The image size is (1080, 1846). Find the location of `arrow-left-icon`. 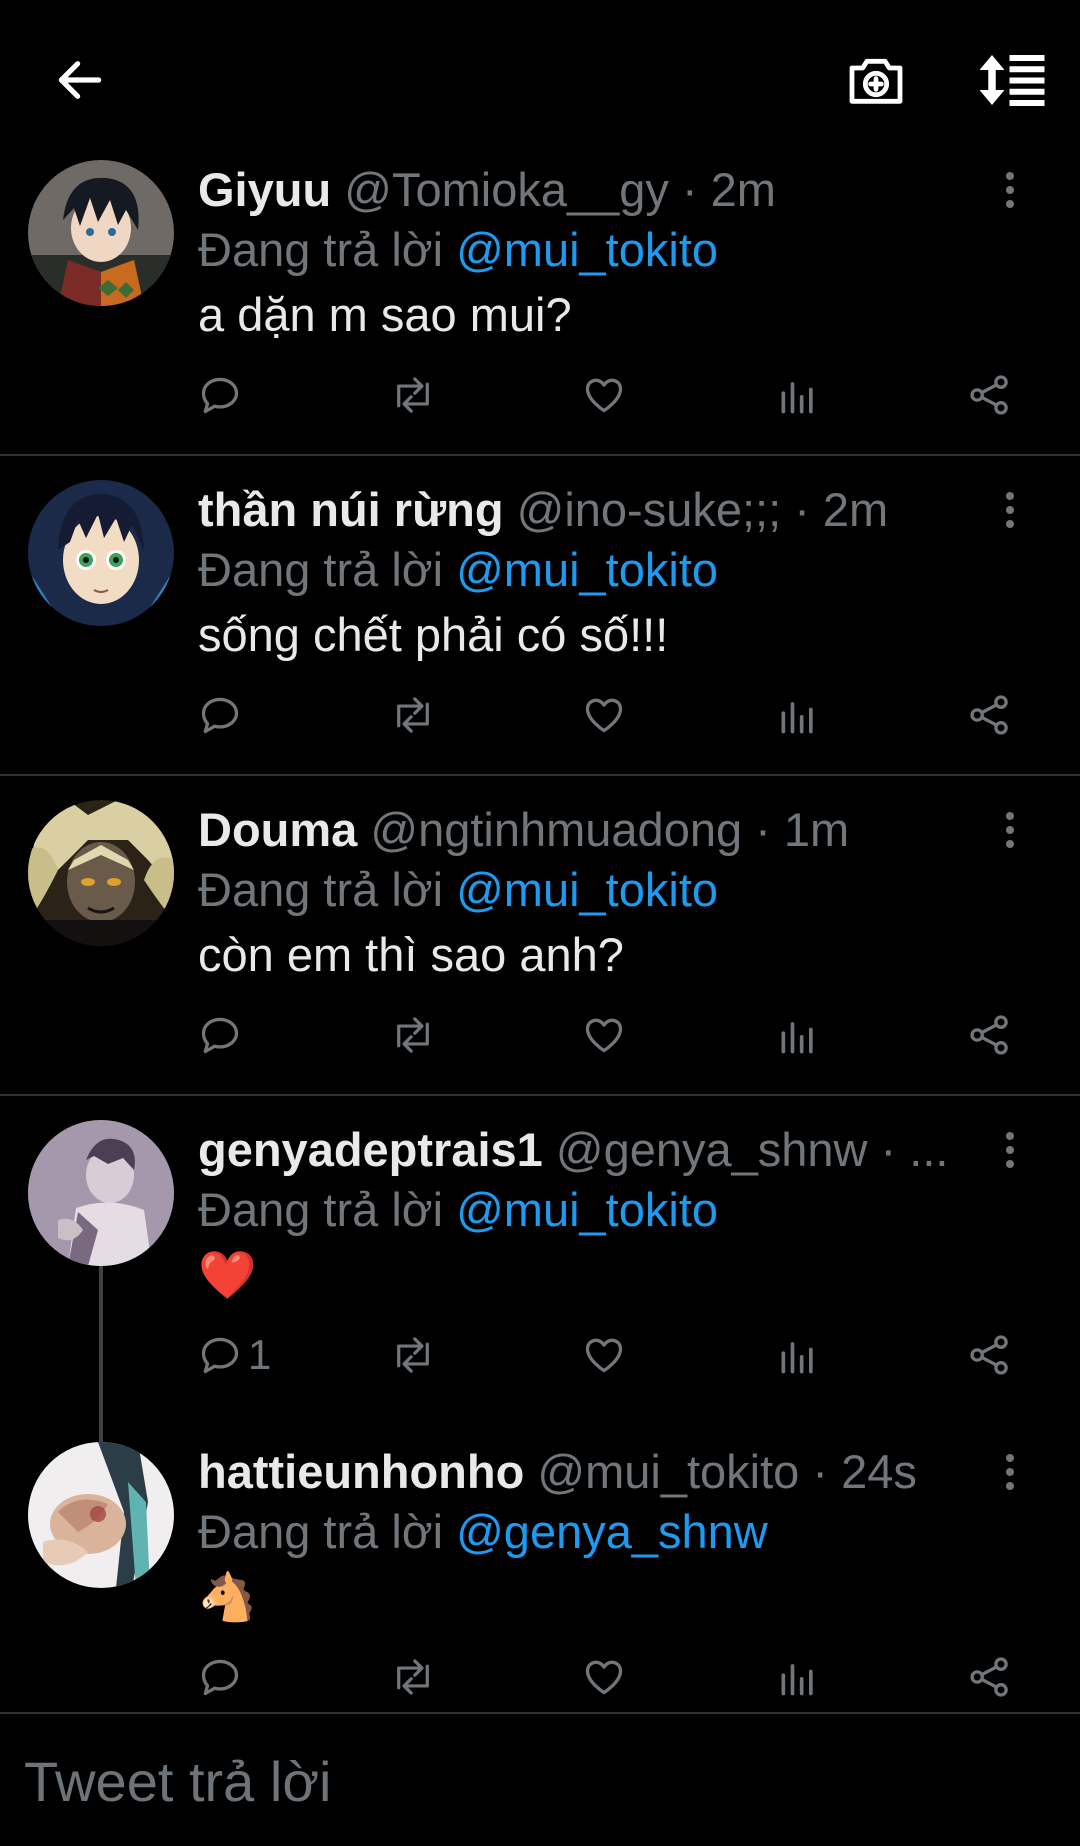

arrow-left-icon is located at coordinates (80, 80).